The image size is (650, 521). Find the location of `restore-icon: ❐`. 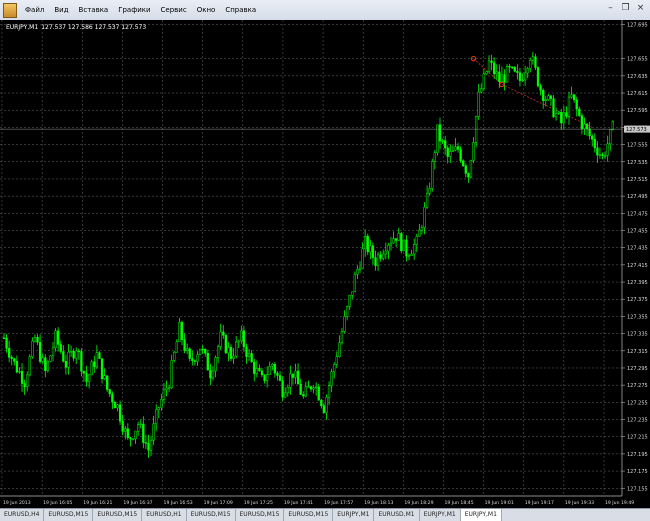

restore-icon: ❐ is located at coordinates (625, 8).